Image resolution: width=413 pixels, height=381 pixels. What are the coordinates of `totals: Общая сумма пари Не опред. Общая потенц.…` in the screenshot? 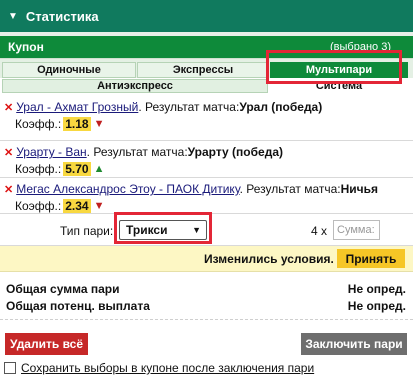 It's located at (206, 296).